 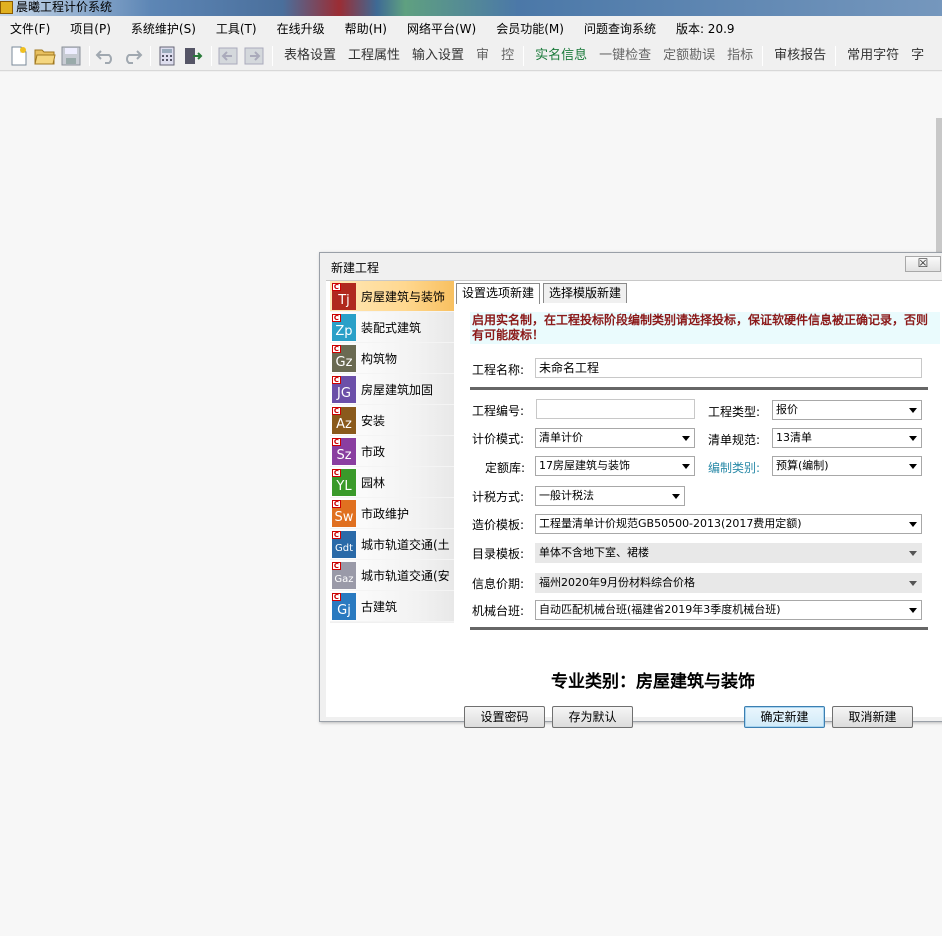 What do you see at coordinates (498, 611) in the screenshot?
I see `machine-label: 机械台班:` at bounding box center [498, 611].